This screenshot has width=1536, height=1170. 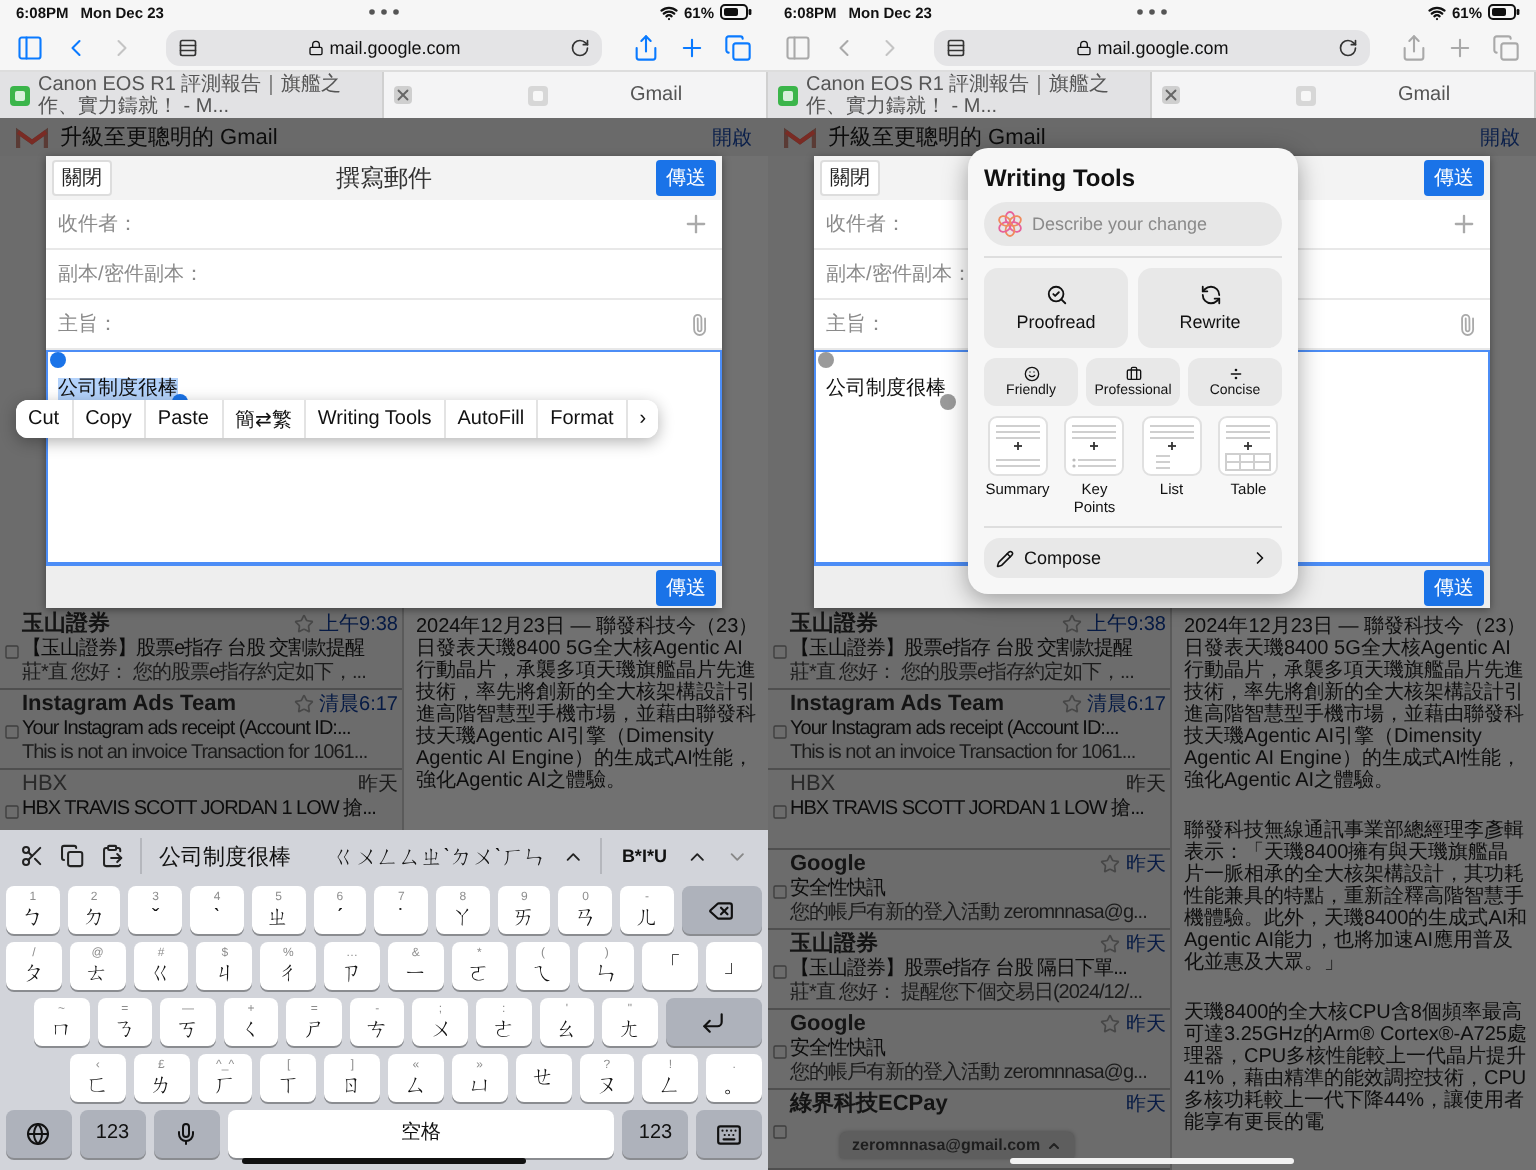 What do you see at coordinates (32, 856) in the screenshot?
I see `scissors-icon` at bounding box center [32, 856].